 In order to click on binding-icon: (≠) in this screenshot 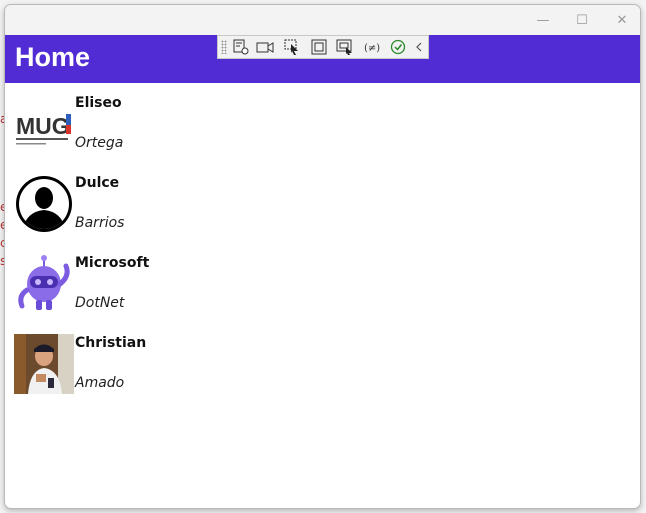, I will do `click(371, 47)`.